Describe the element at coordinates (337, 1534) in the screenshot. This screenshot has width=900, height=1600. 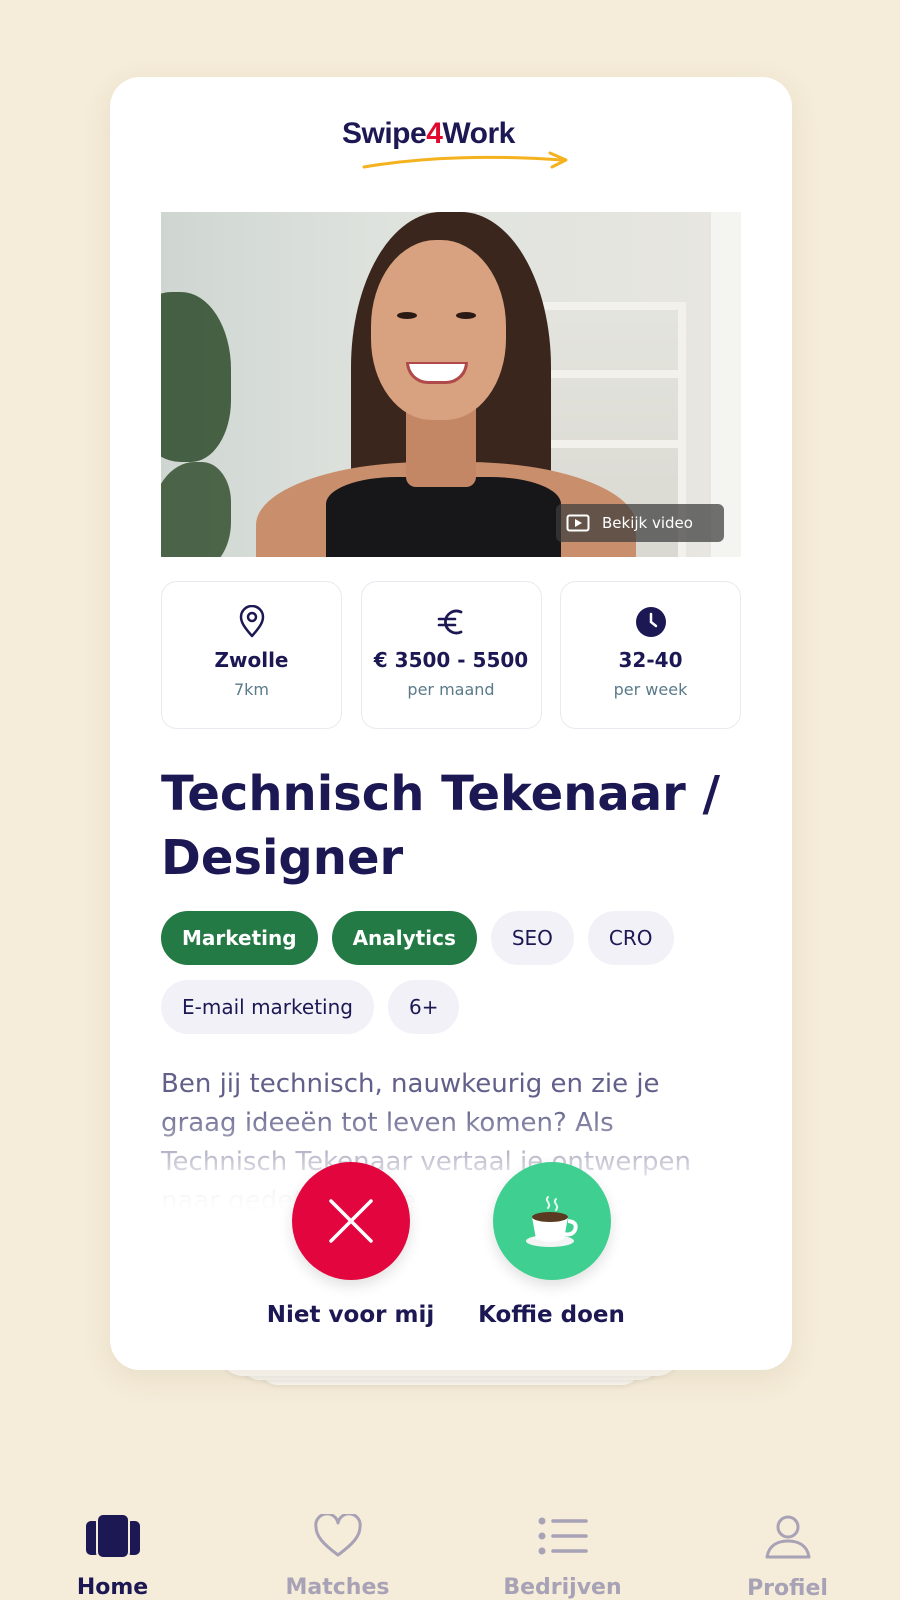
I see `heart-icon` at that location.